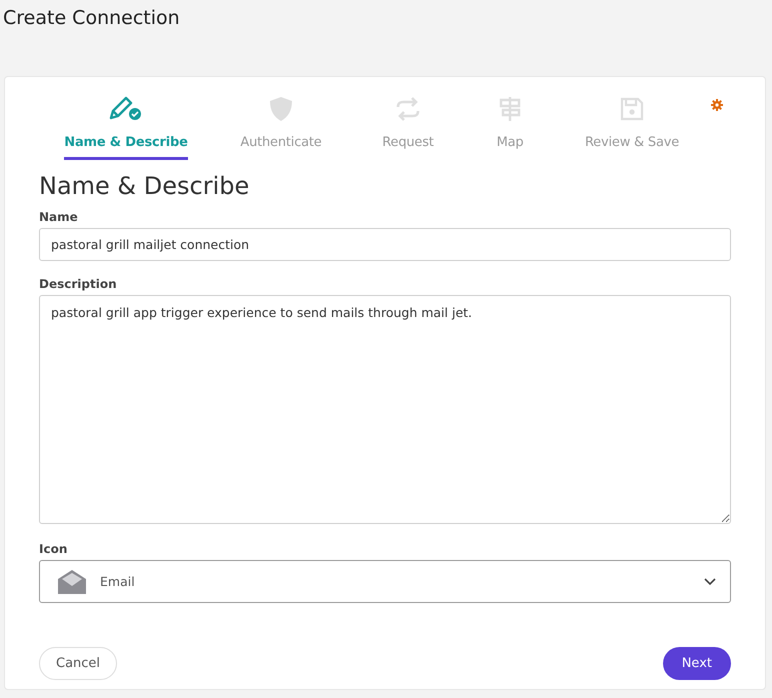 Image resolution: width=772 pixels, height=698 pixels. What do you see at coordinates (385, 581) in the screenshot?
I see `icon-dropdown: Email` at bounding box center [385, 581].